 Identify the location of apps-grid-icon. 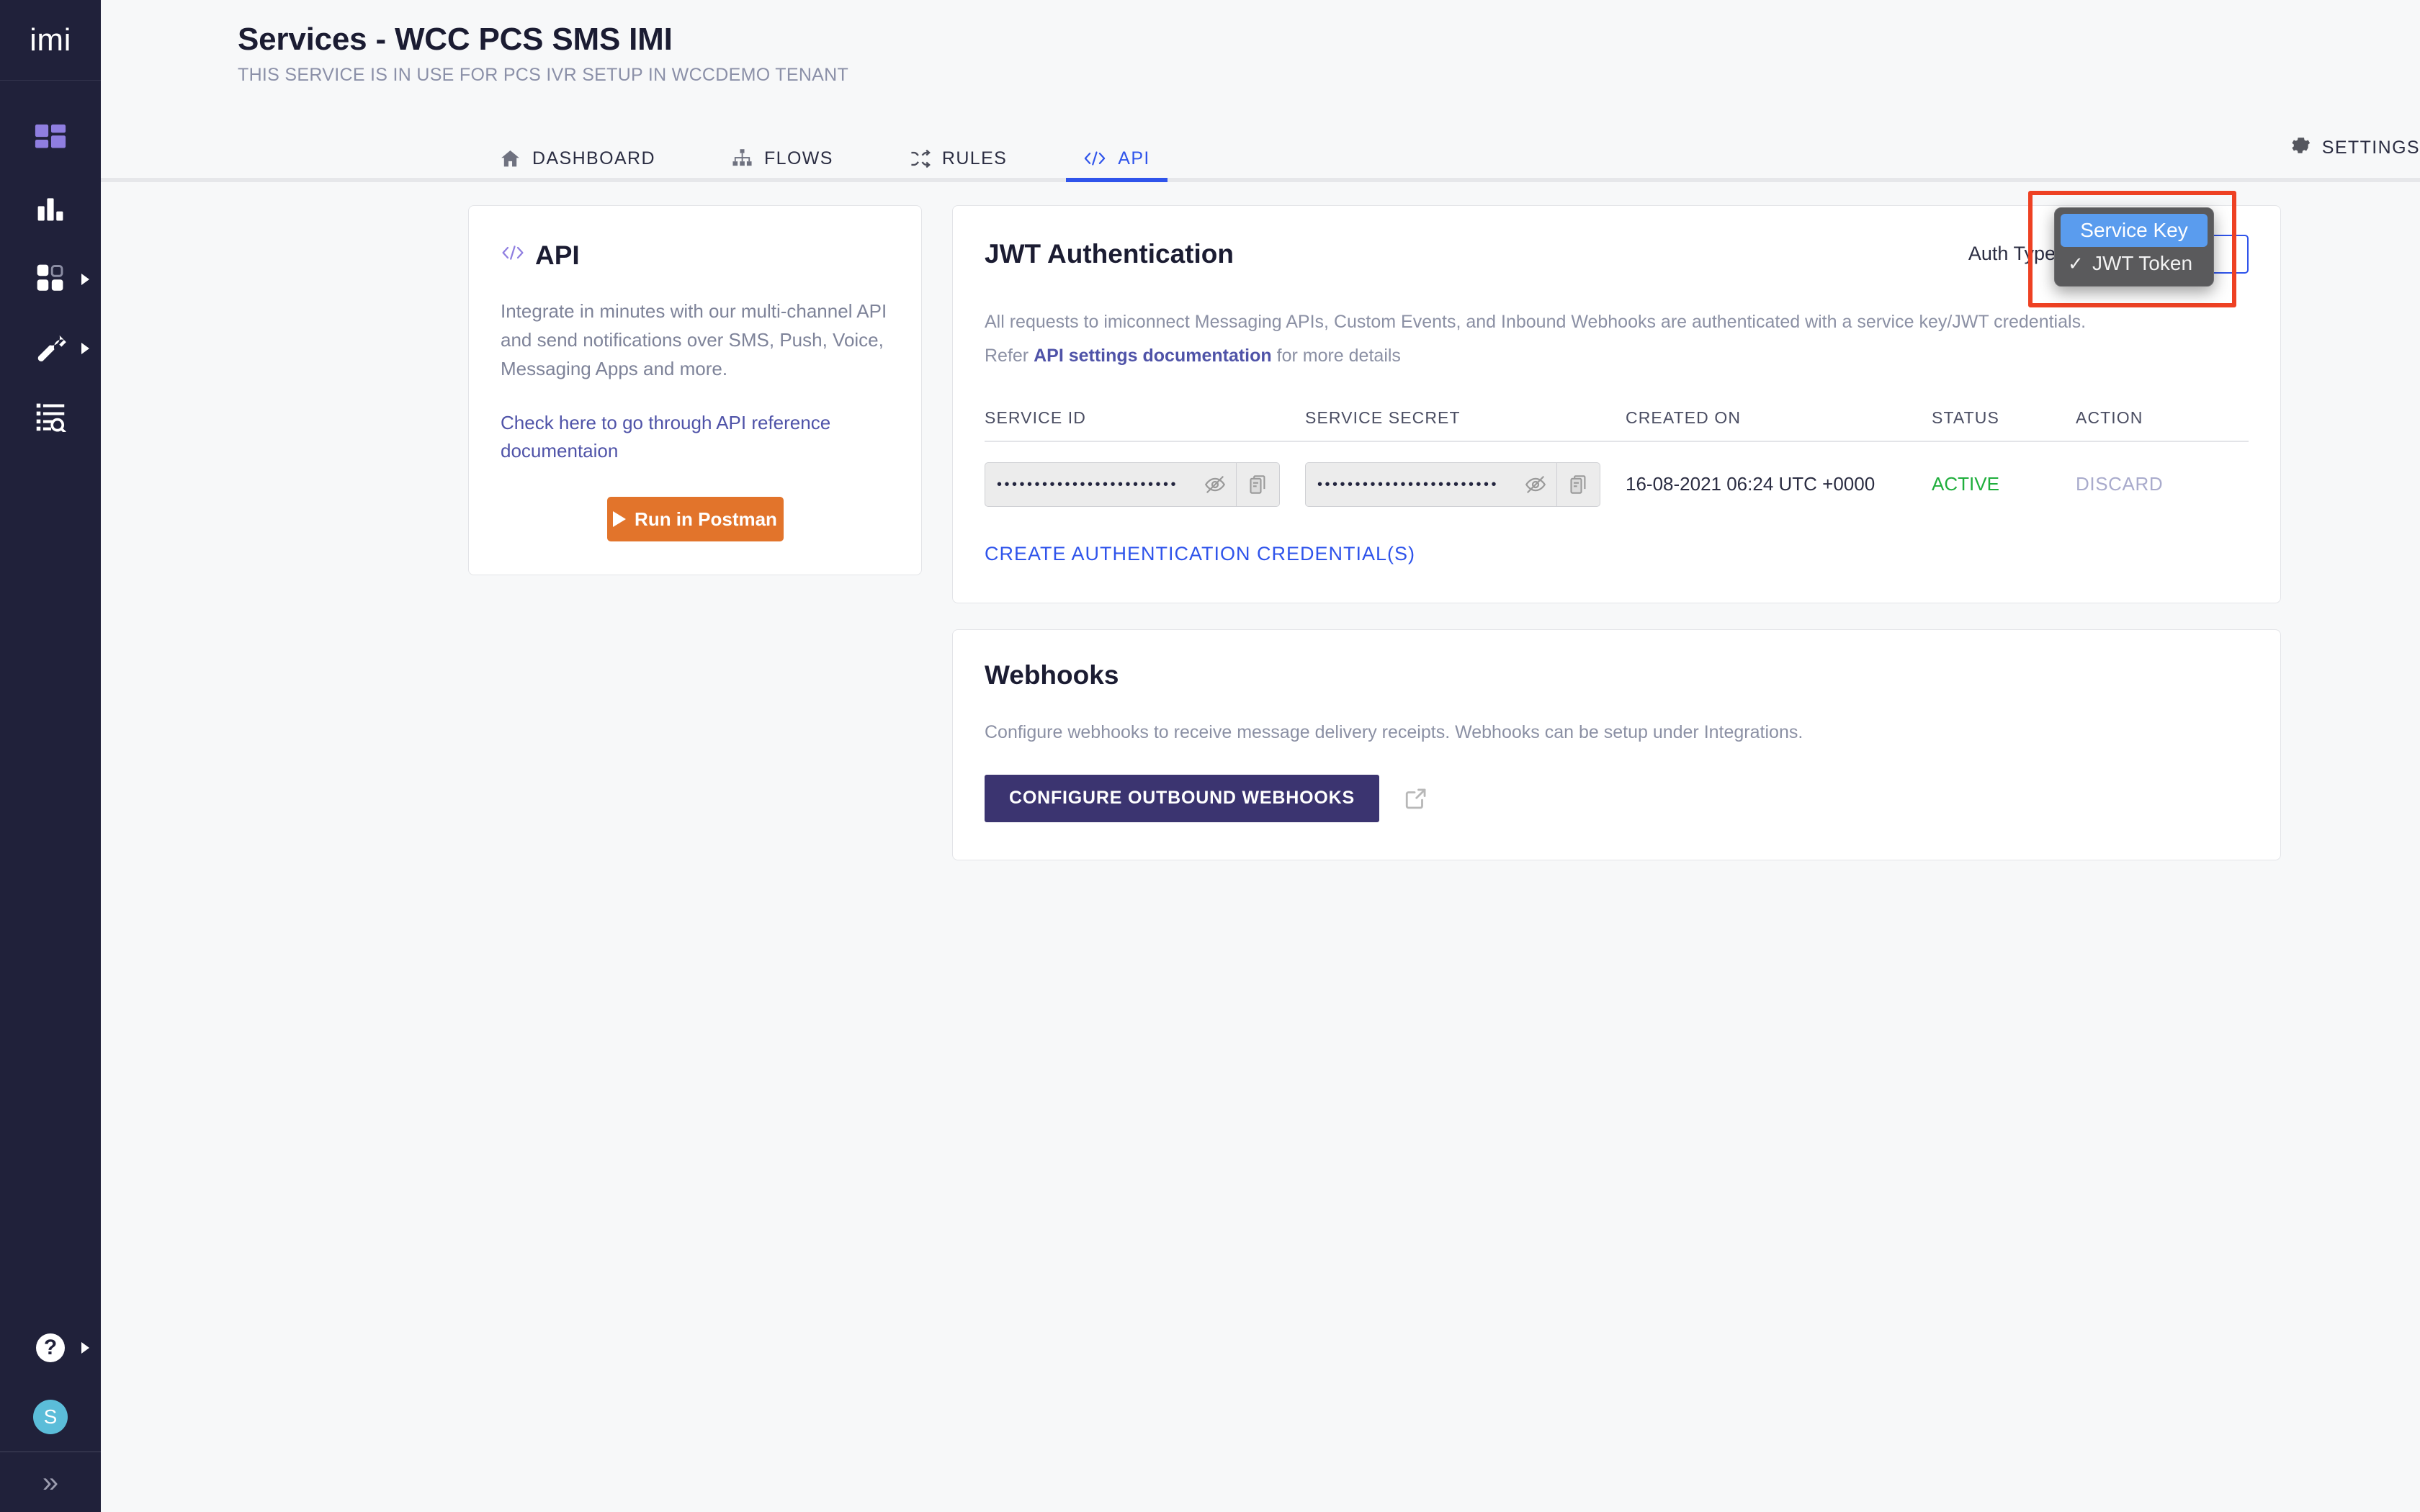
(51, 279).